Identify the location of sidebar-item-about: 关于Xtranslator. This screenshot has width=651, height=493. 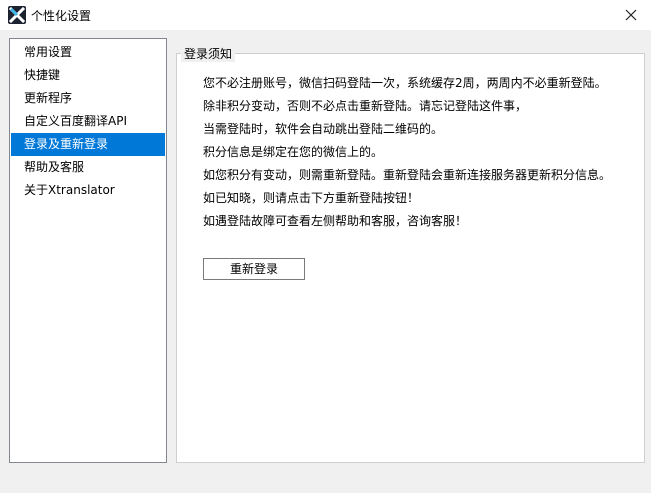
(88, 190).